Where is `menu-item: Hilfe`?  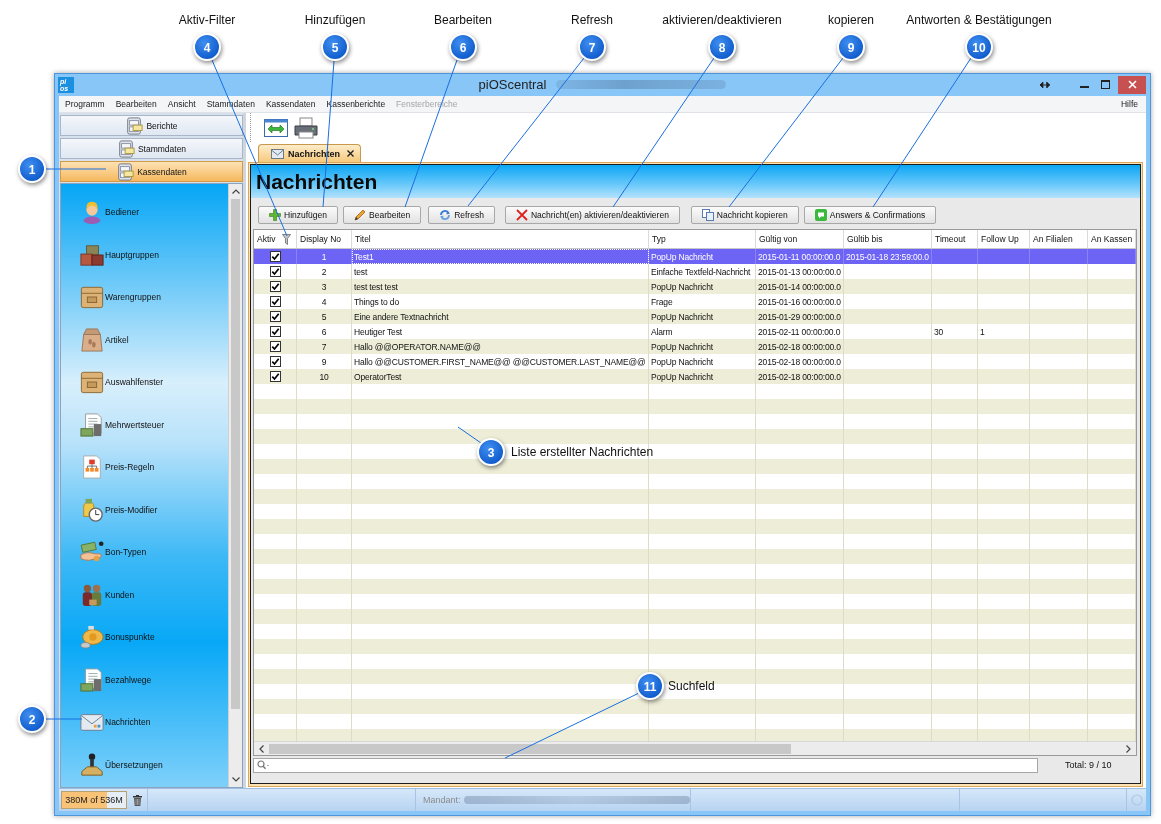
menu-item: Hilfe is located at coordinates (1129, 104).